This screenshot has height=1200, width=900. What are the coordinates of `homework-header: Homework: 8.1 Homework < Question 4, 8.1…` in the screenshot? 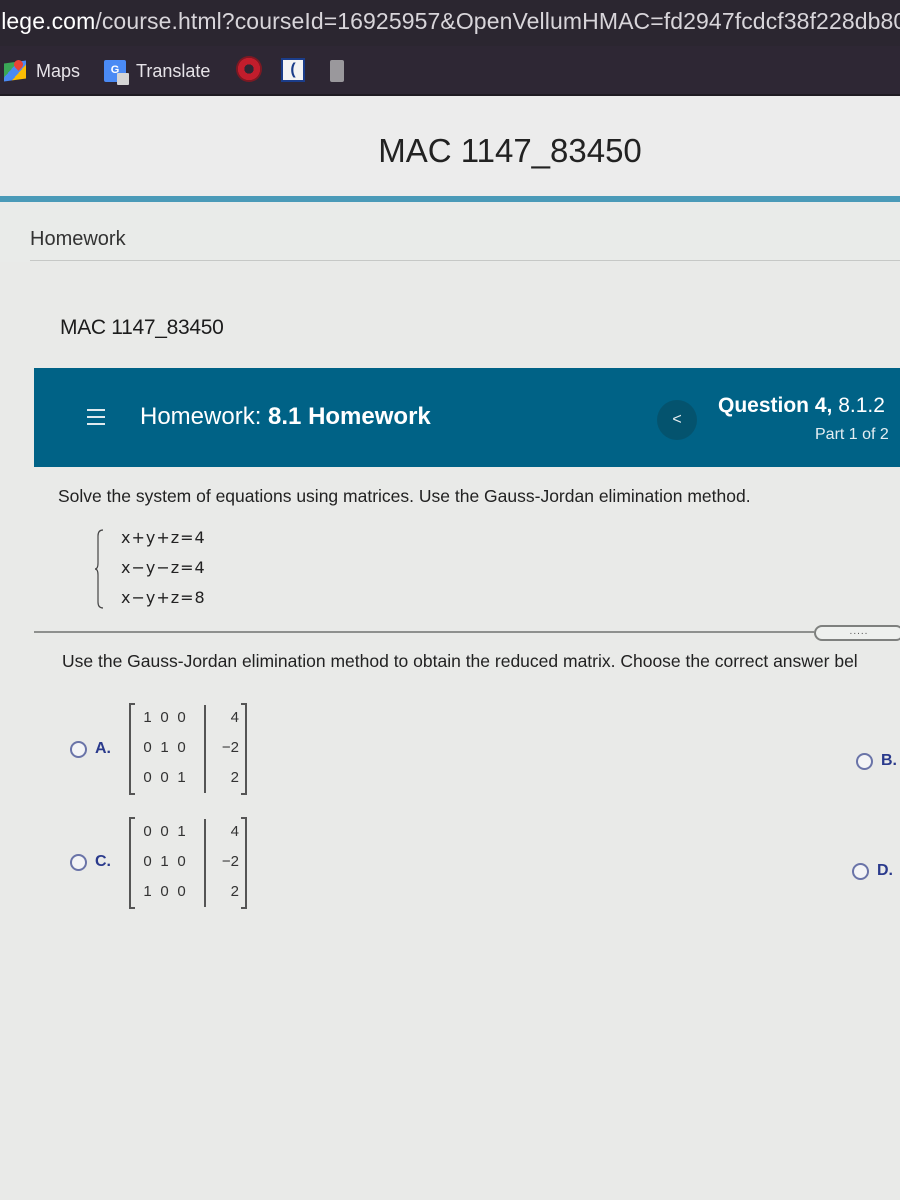 It's located at (467, 417).